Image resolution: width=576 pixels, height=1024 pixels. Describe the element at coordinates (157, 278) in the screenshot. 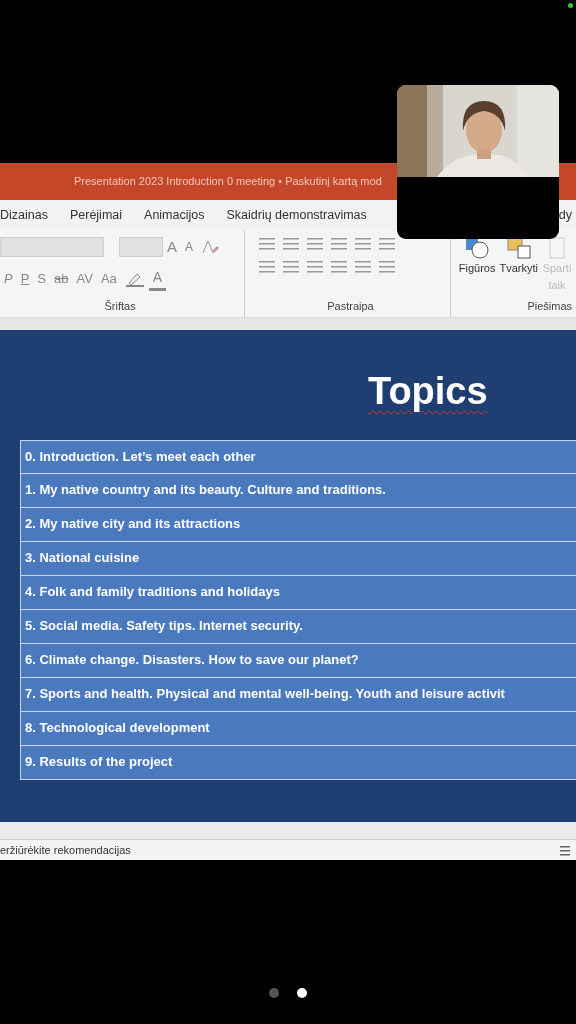

I see `font-color-button: A` at that location.